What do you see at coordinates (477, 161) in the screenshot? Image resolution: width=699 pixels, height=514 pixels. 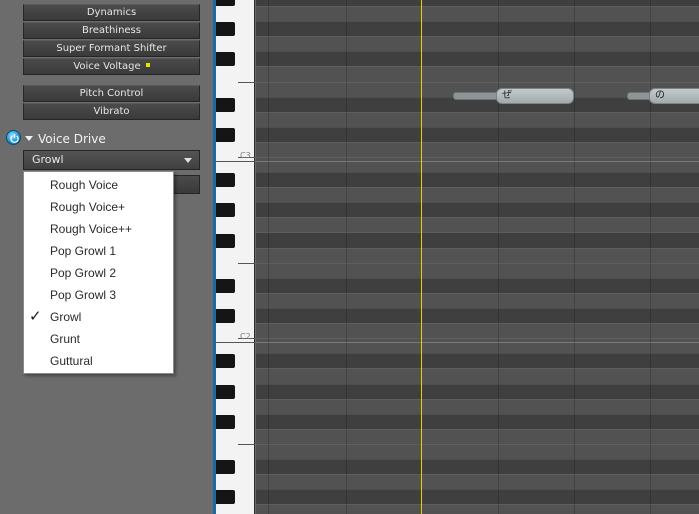 I see `octave-line` at bounding box center [477, 161].